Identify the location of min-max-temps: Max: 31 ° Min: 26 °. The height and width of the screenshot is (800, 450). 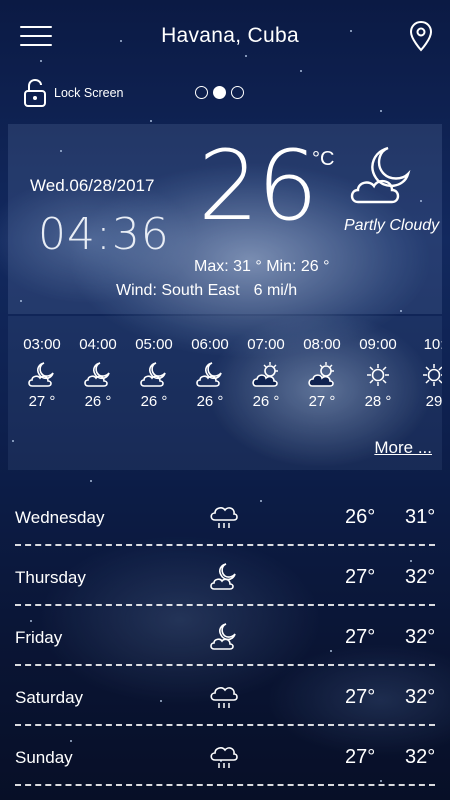
(262, 267).